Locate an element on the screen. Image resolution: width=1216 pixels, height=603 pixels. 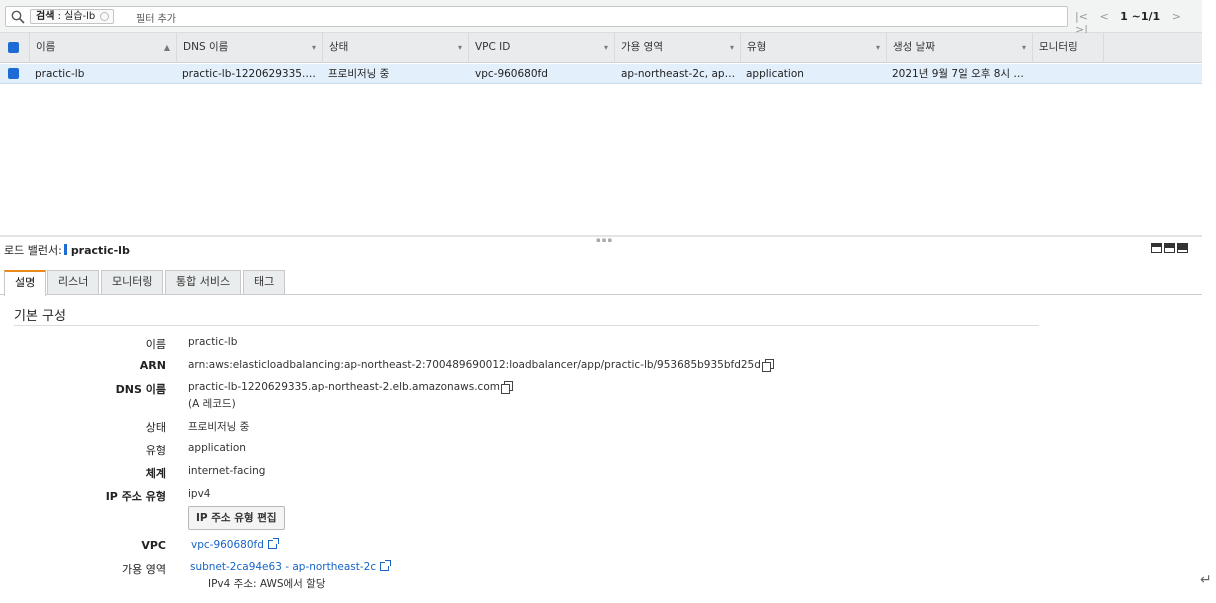
field-label-vpc: VPC is located at coordinates (153, 545).